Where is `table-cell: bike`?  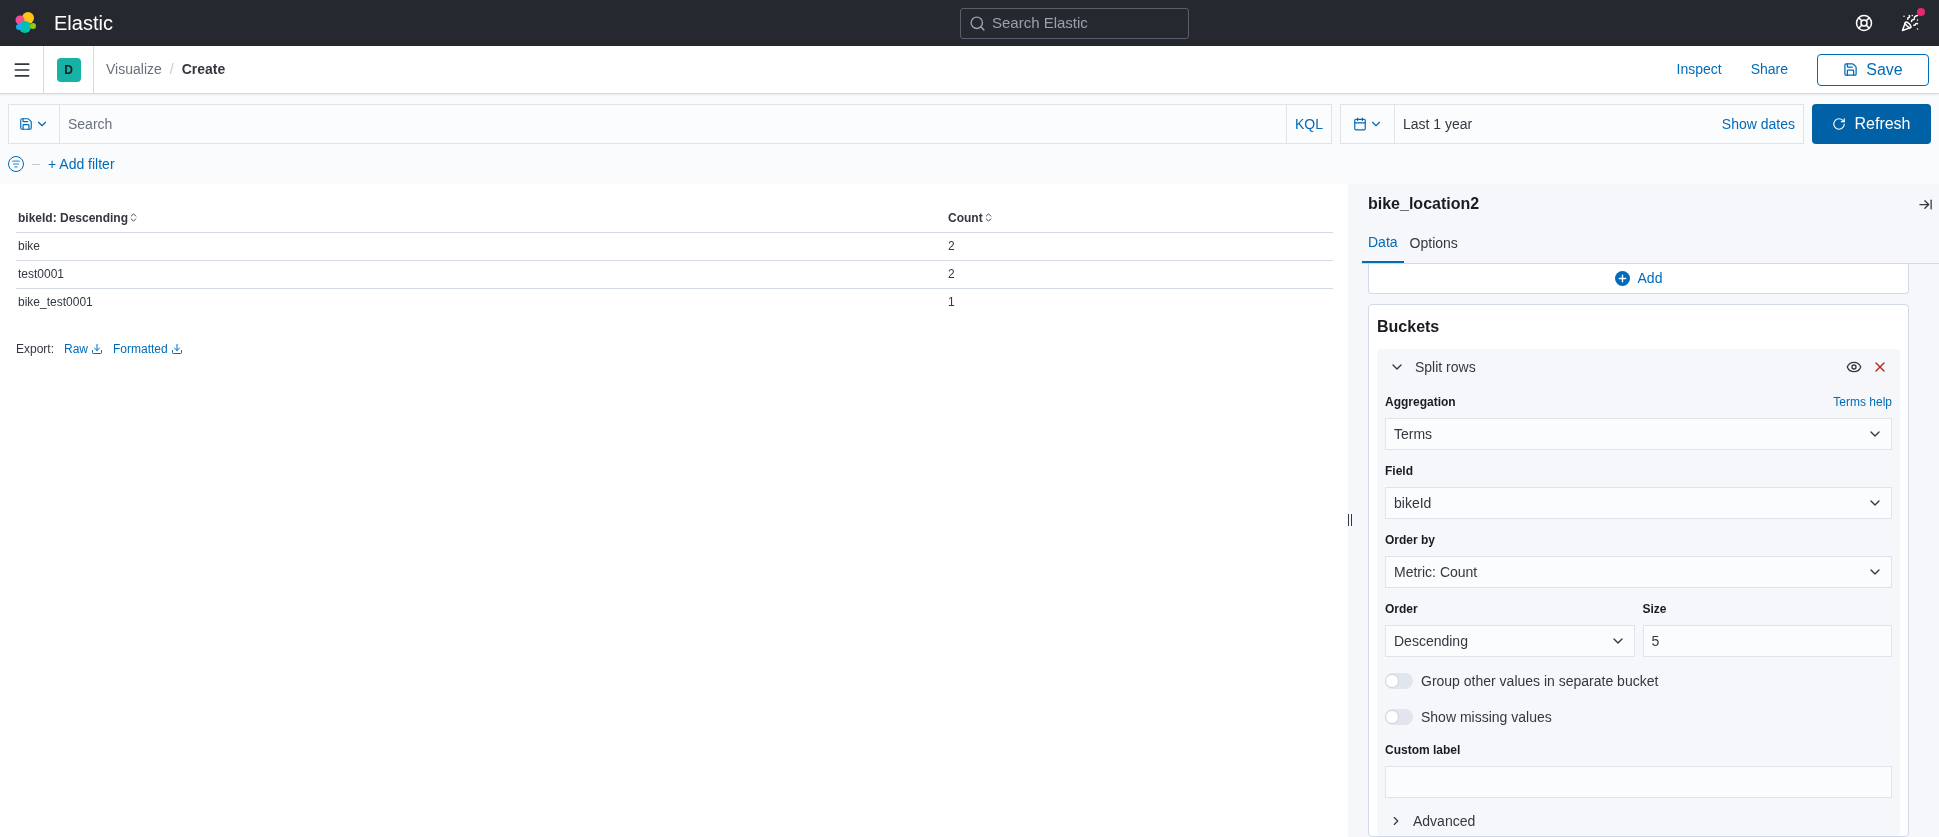
table-cell: bike is located at coordinates (481, 246).